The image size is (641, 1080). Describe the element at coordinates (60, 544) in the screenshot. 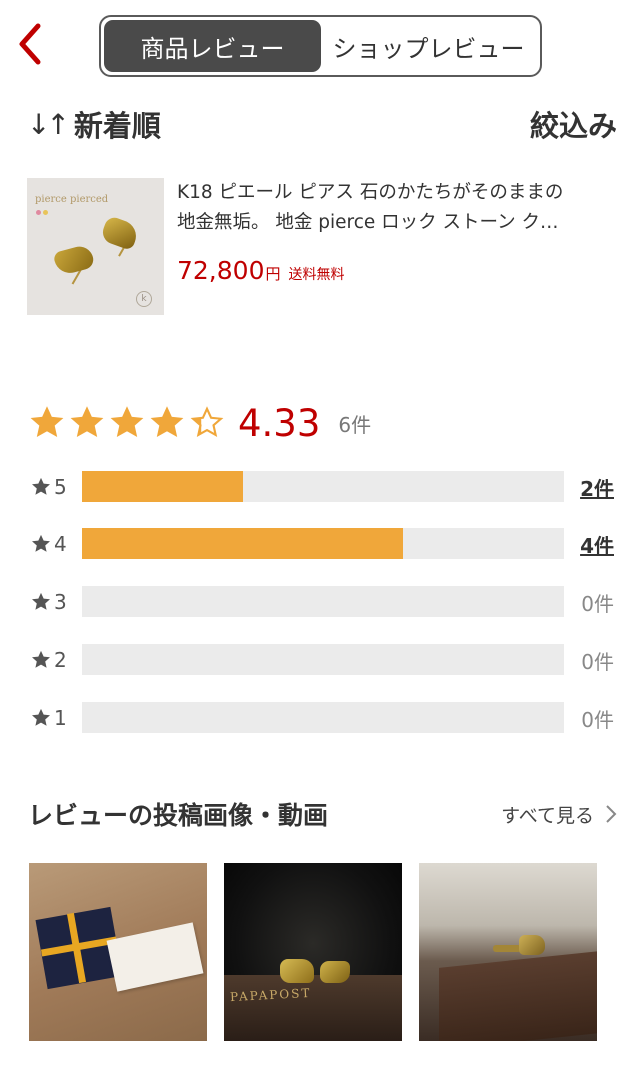

I see `rating-value: 4` at that location.